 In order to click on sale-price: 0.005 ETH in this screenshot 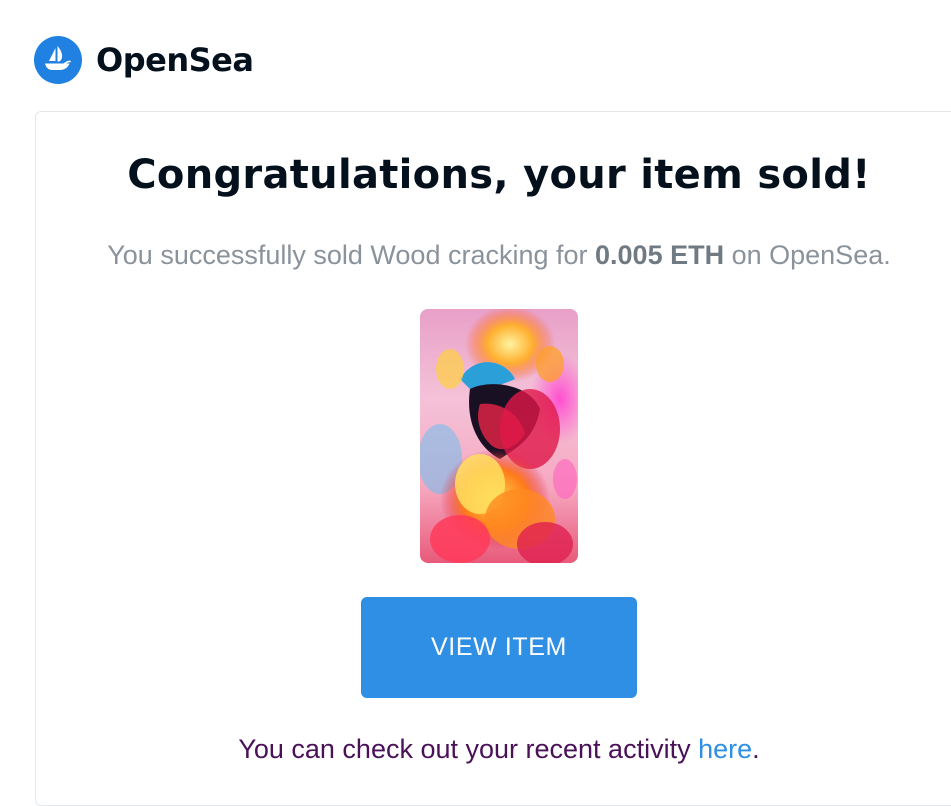, I will do `click(660, 255)`.